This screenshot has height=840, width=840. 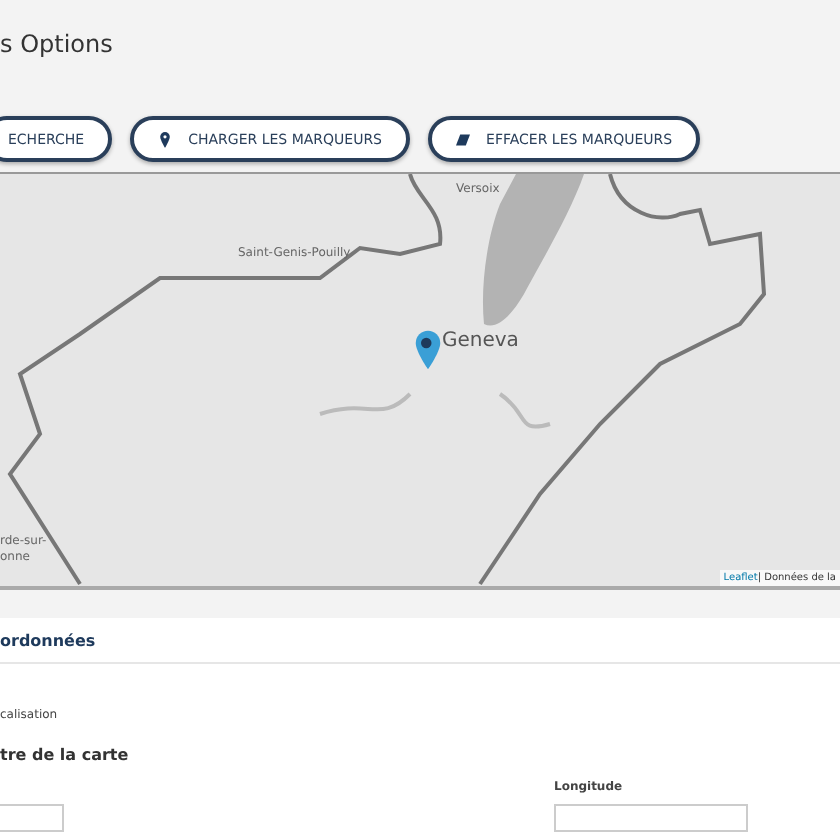 What do you see at coordinates (57, 45) in the screenshot?
I see `page-title: s Options` at bounding box center [57, 45].